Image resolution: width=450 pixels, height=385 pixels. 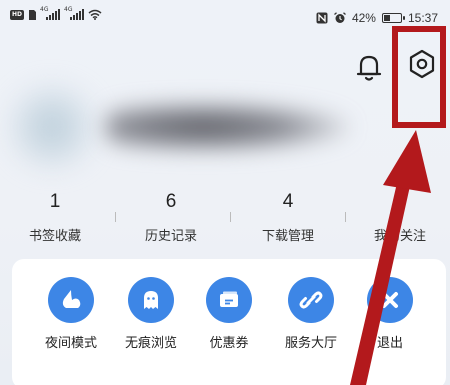 I want to click on tool-night-mode: 夜间模式, so click(x=71, y=314).